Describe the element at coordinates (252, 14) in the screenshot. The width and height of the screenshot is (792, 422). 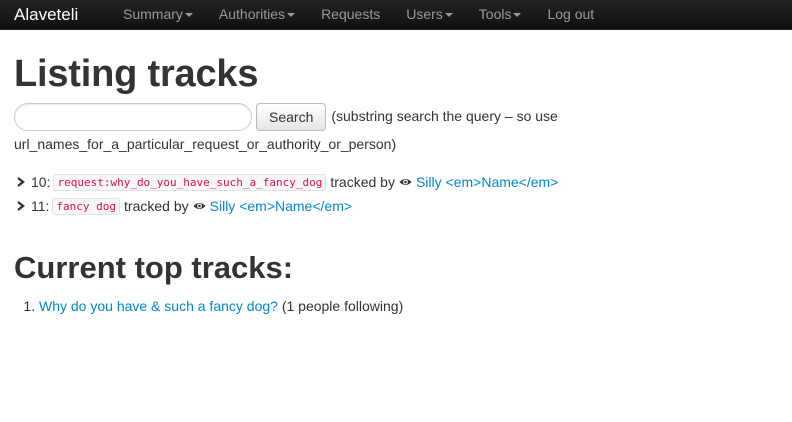
I see `nav-authorities-label: Authorities` at that location.